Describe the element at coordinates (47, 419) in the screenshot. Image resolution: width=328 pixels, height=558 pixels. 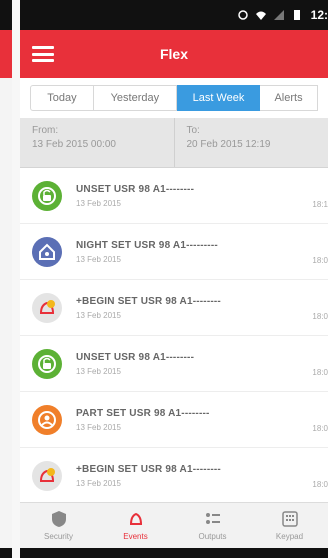
I see `part-set-icon` at that location.